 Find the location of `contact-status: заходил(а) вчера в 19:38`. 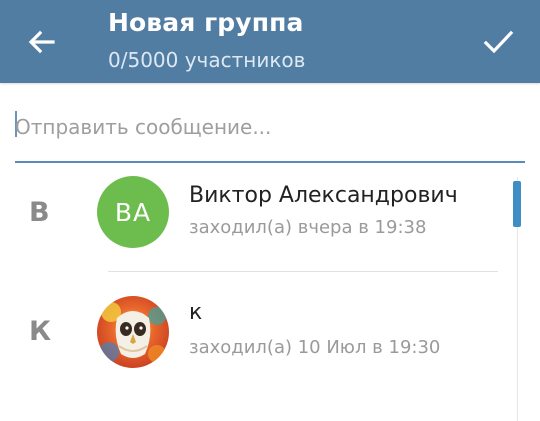

contact-status: заходил(а) вчера в 19:38 is located at coordinates (308, 227).